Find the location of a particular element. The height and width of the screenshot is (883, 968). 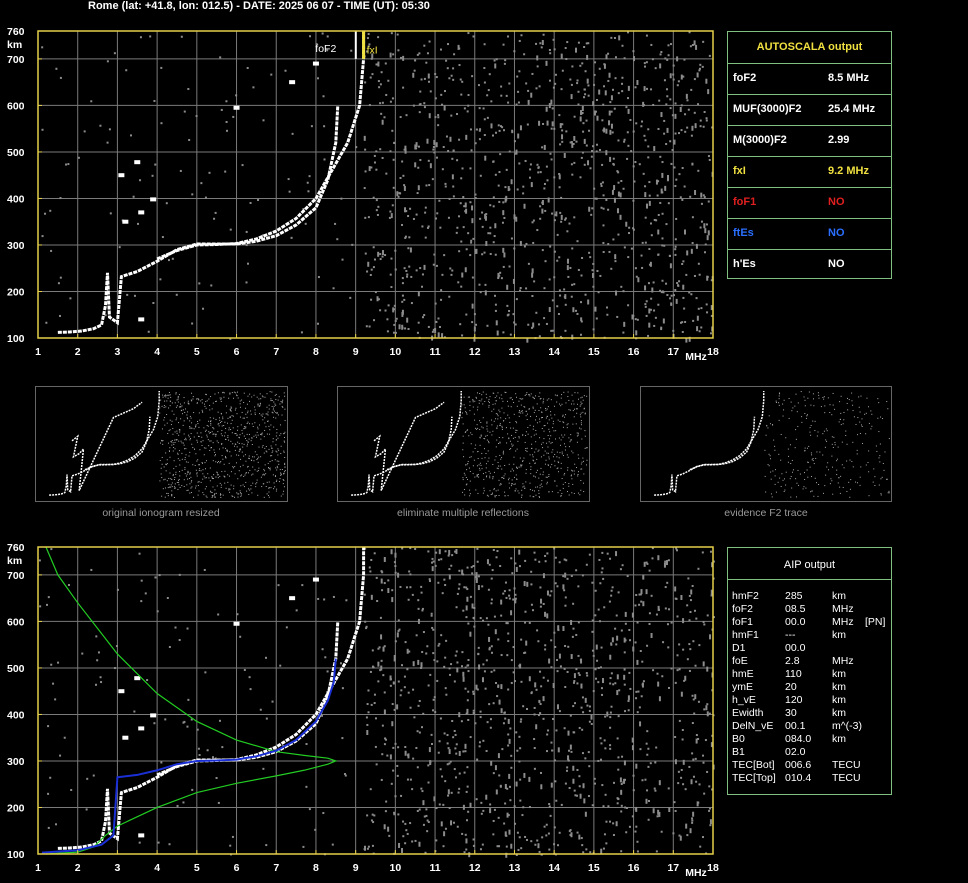

y-tick-label: 400 is located at coordinates (16, 715).